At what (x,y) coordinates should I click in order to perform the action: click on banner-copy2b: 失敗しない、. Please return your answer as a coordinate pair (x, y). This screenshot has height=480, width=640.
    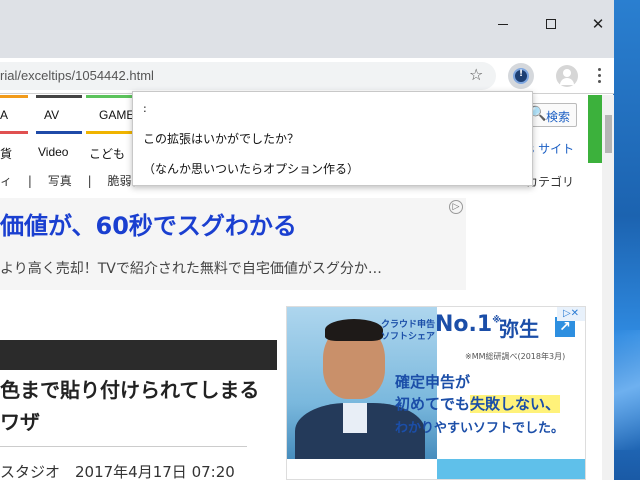
    Looking at the image, I should click on (515, 404).